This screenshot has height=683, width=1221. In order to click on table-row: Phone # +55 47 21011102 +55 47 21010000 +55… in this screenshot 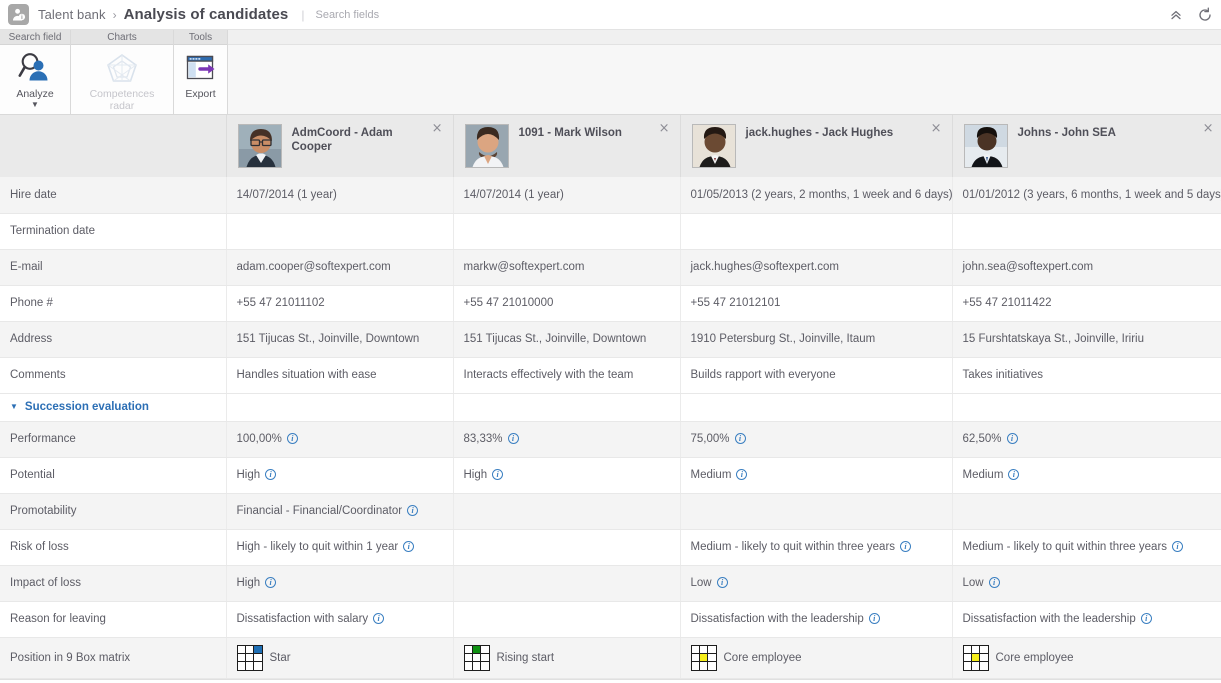, I will do `click(610, 303)`.